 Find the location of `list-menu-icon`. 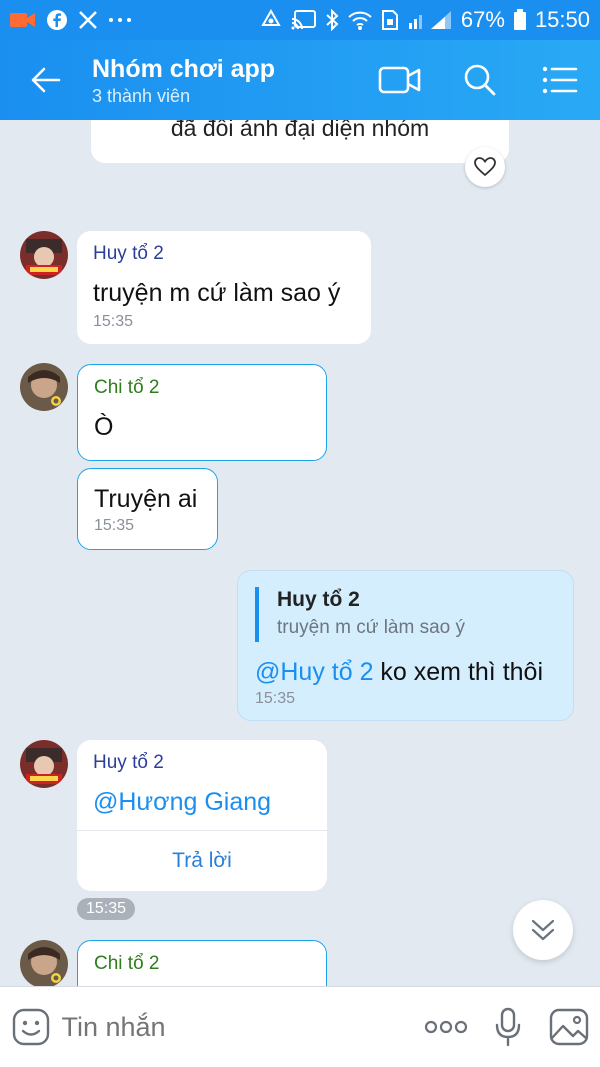

list-menu-icon is located at coordinates (560, 80).